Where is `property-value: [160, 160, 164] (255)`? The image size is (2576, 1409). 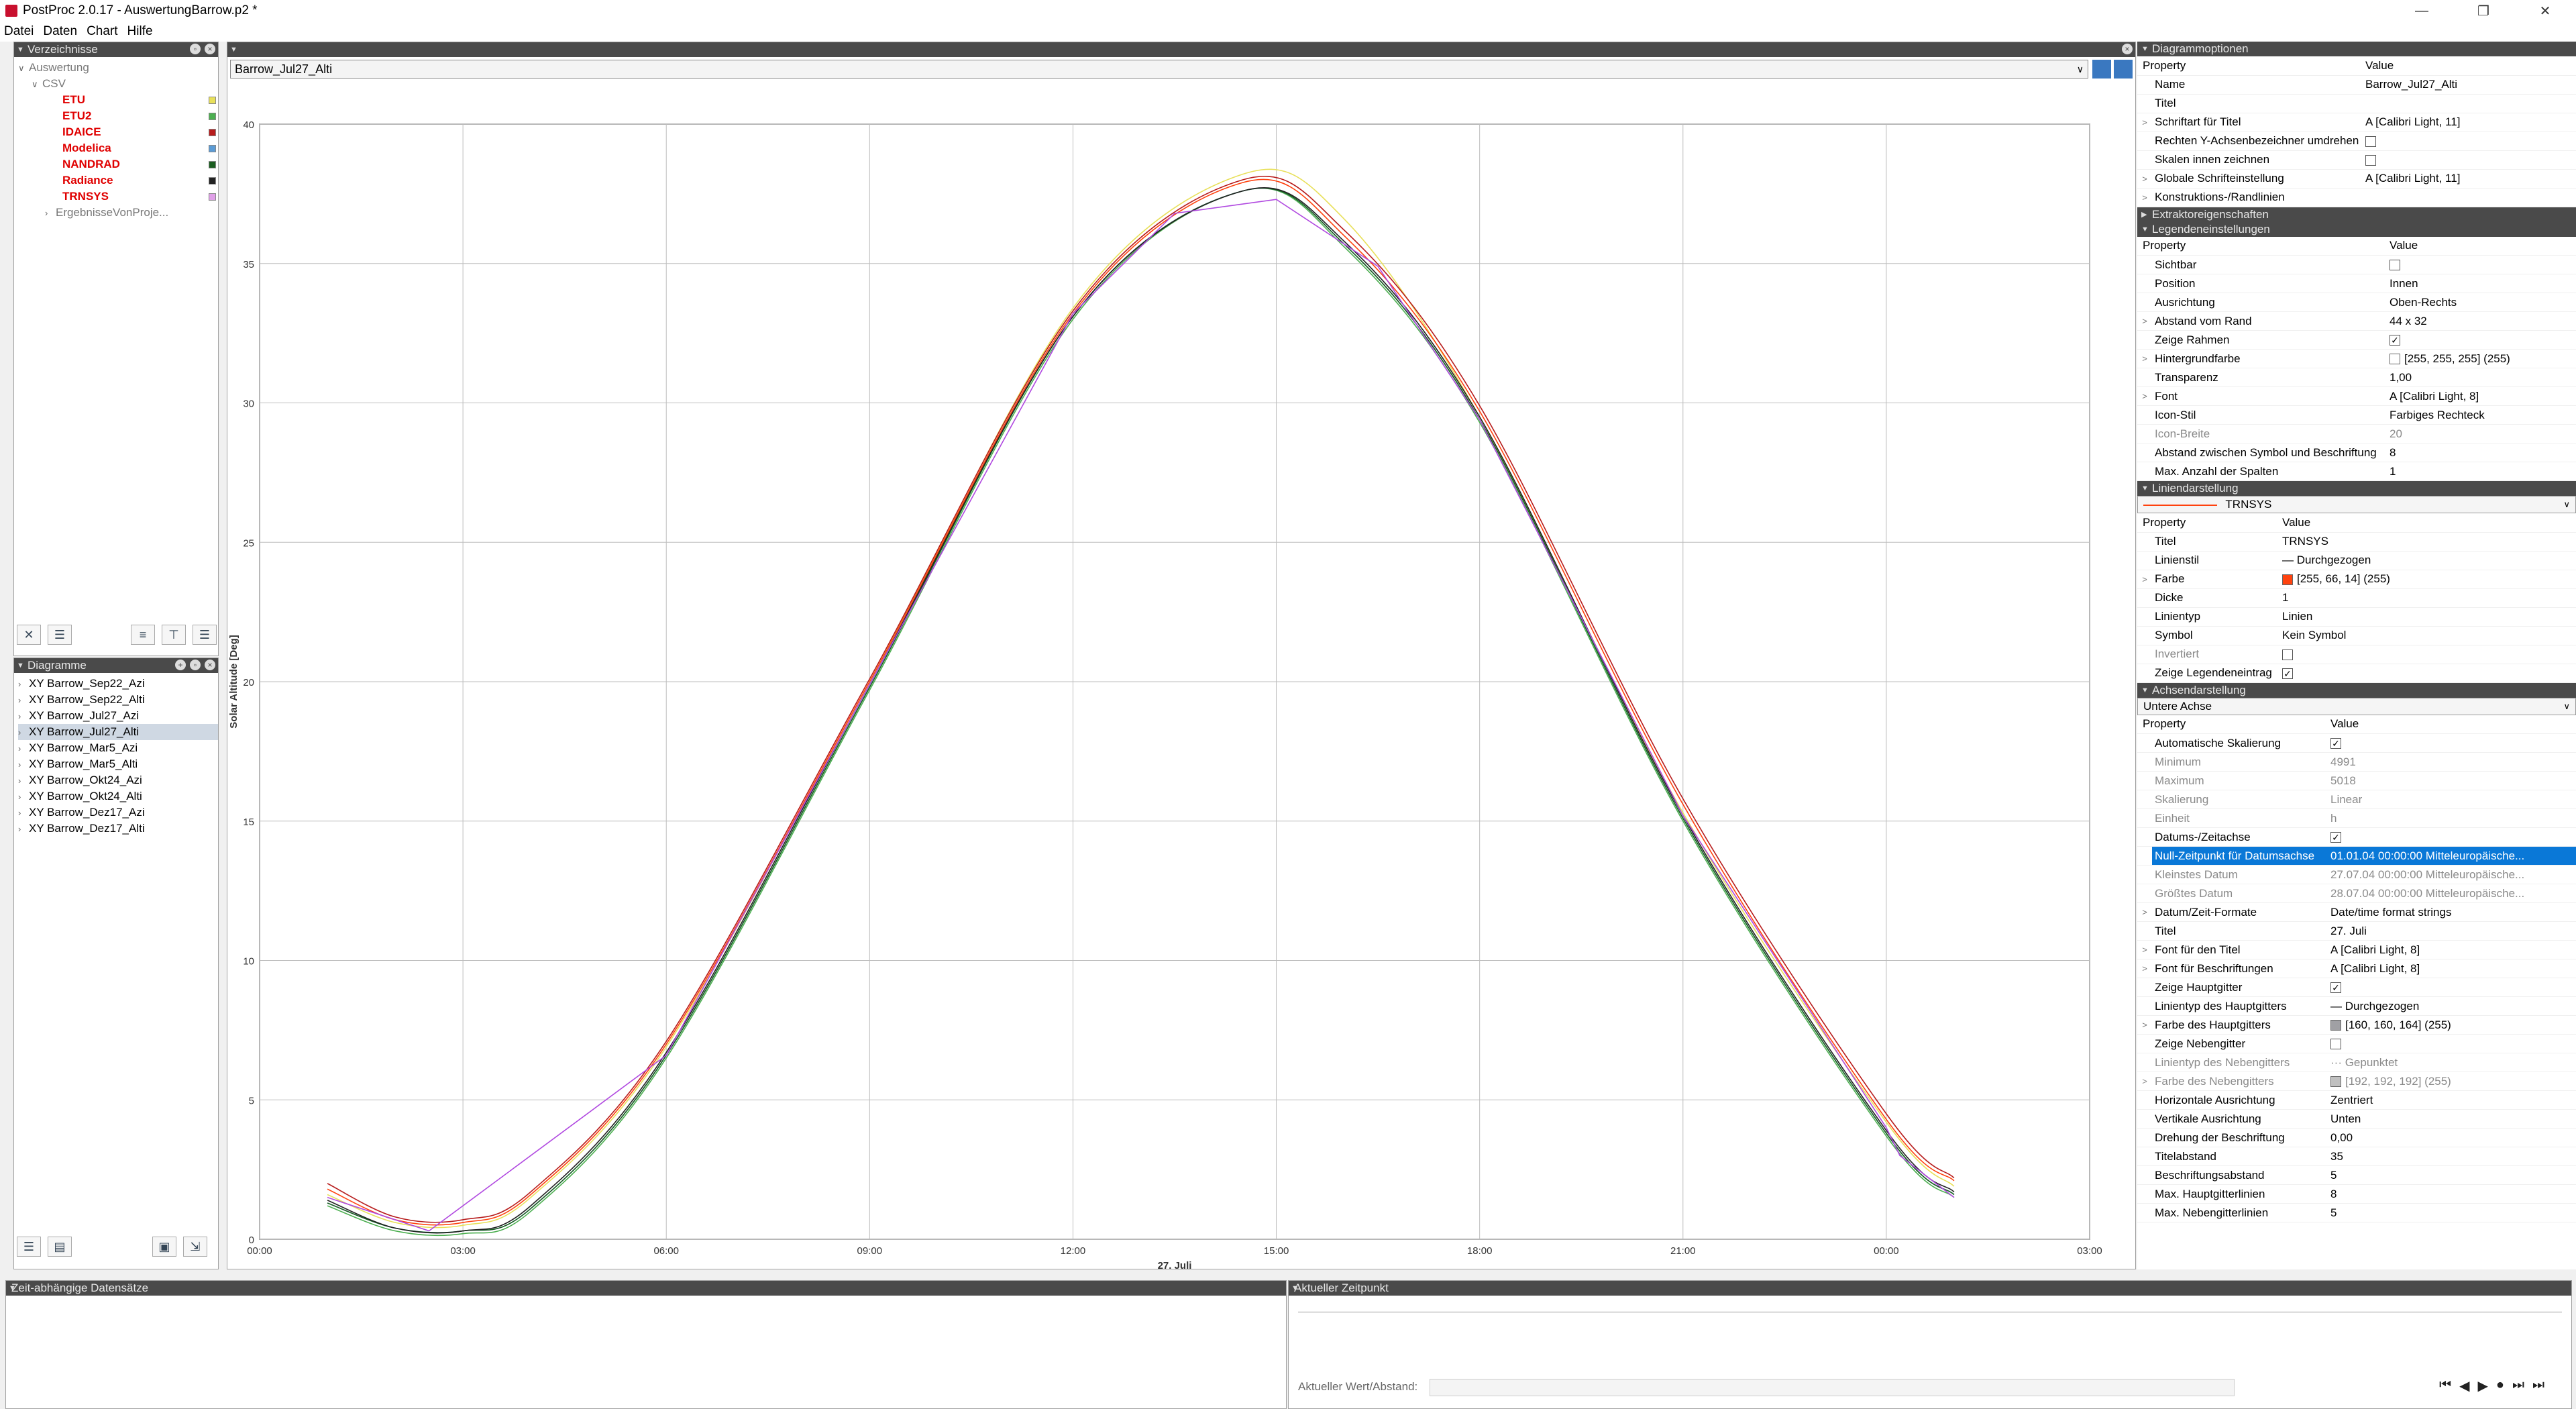 property-value: [160, 160, 164] (255) is located at coordinates (2452, 1025).